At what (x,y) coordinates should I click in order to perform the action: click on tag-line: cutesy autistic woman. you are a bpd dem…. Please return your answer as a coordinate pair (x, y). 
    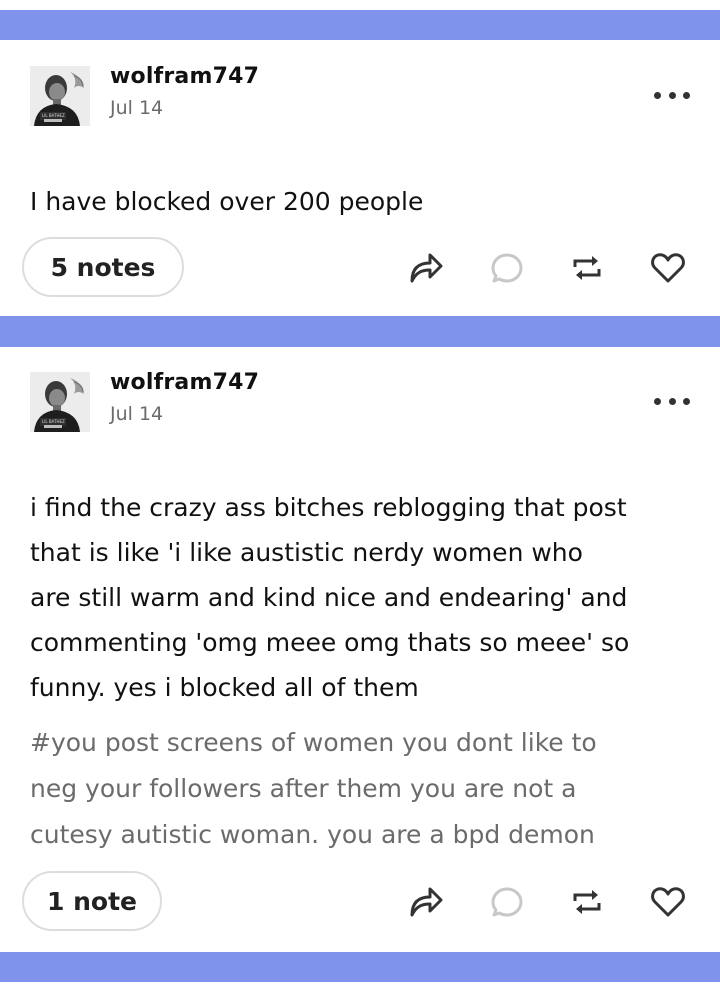
    Looking at the image, I should click on (360, 835).